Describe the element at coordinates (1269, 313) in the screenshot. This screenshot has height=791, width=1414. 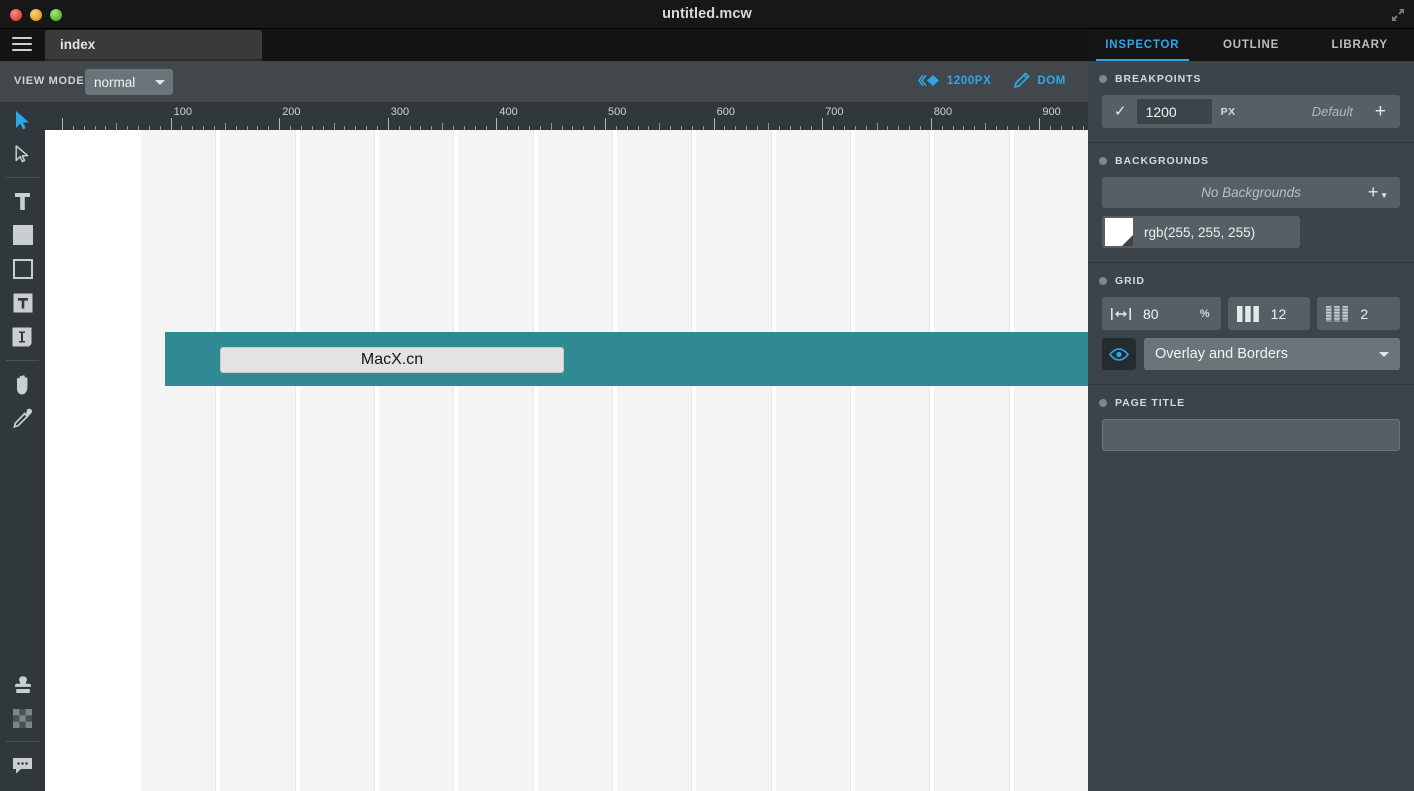
I see `grid-columns-field: 12` at that location.